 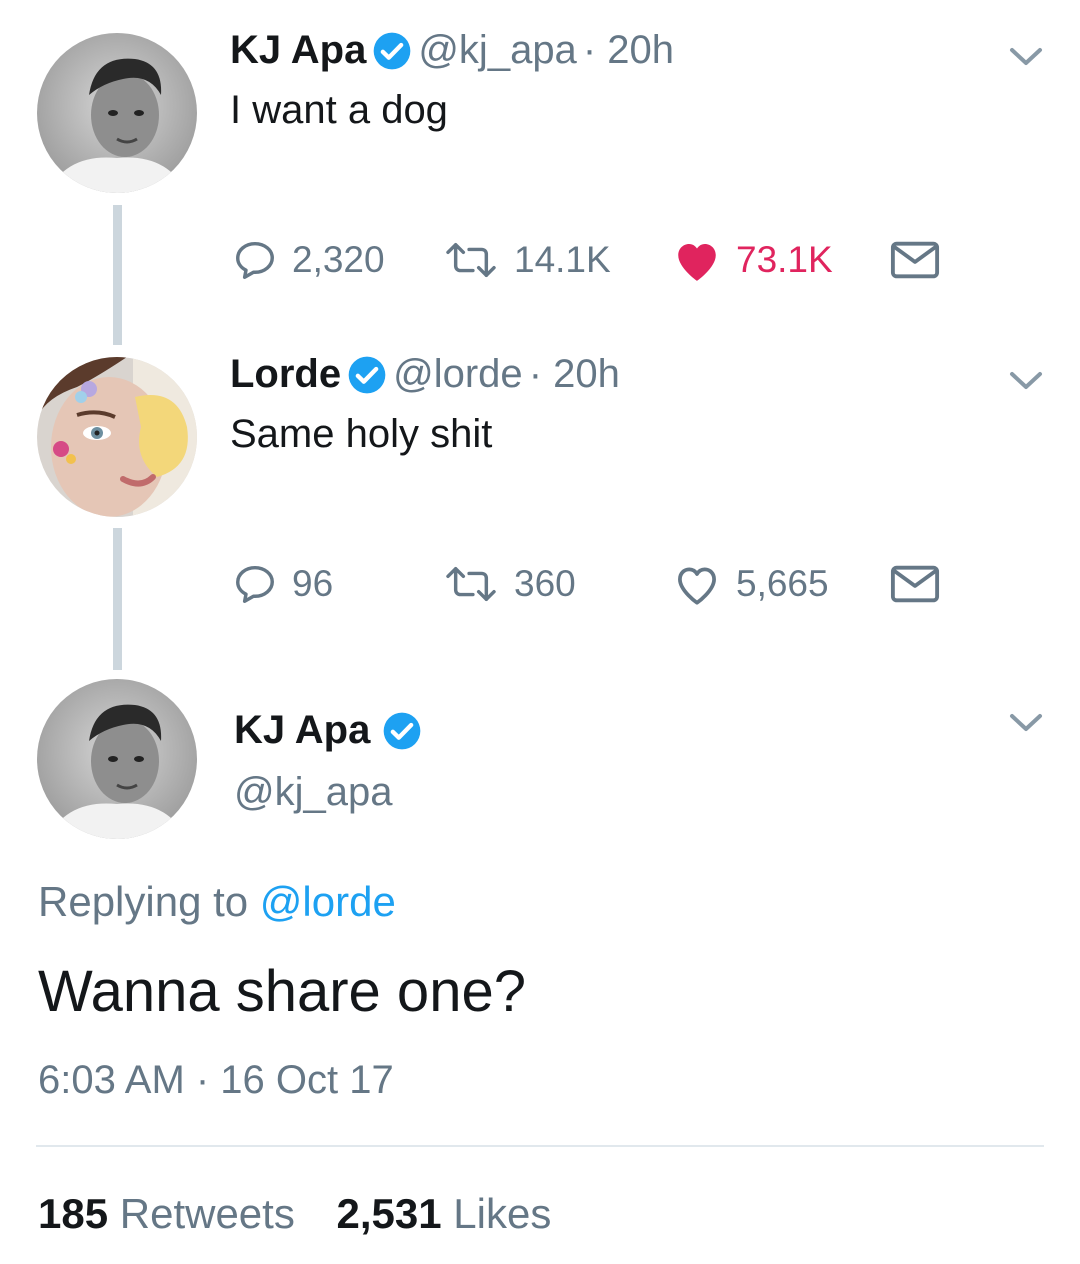 I want to click on tweet-actions: 2,320 14.1K 73.1K, so click(x=592, y=260).